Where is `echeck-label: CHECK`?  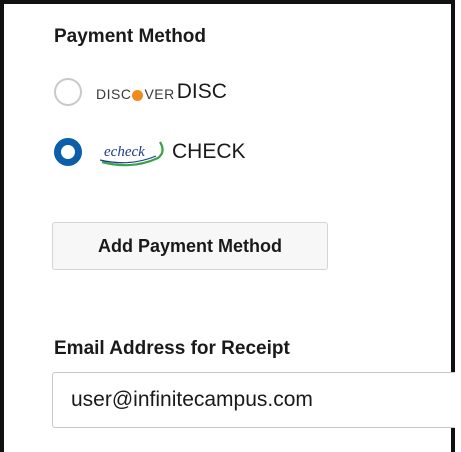
echeck-label: CHECK is located at coordinates (209, 151).